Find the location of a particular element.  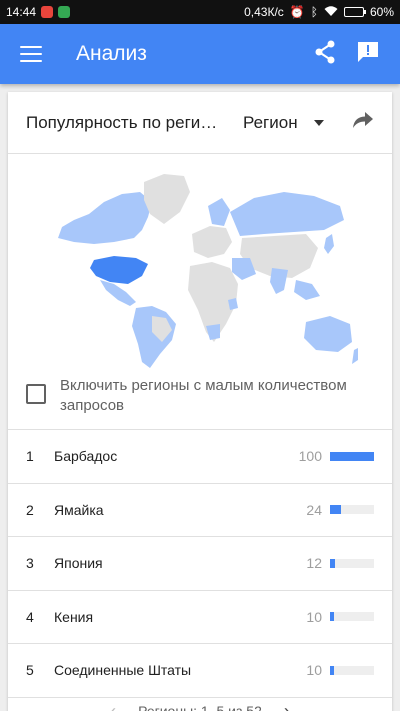

share-arrow-icon is located at coordinates (363, 122).